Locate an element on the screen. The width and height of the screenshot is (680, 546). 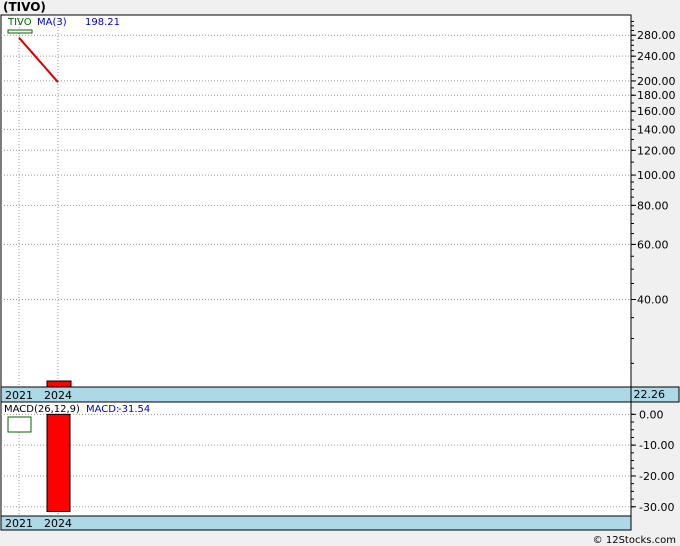
macd-x-tick-label: 2024 is located at coordinates (58, 523).